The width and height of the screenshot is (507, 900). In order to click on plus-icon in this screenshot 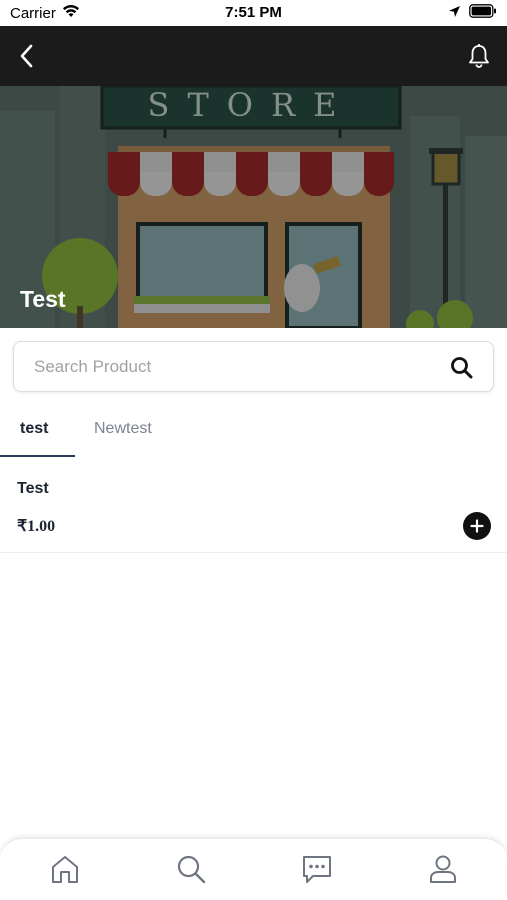, I will do `click(477, 526)`.